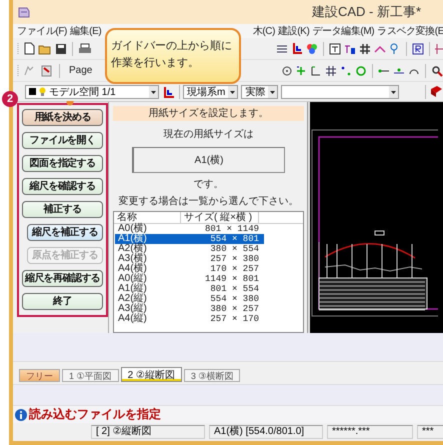 Image resolution: width=443 pixels, height=445 pixels. What do you see at coordinates (147, 217) in the screenshot?
I see `column-header: 名称` at bounding box center [147, 217].